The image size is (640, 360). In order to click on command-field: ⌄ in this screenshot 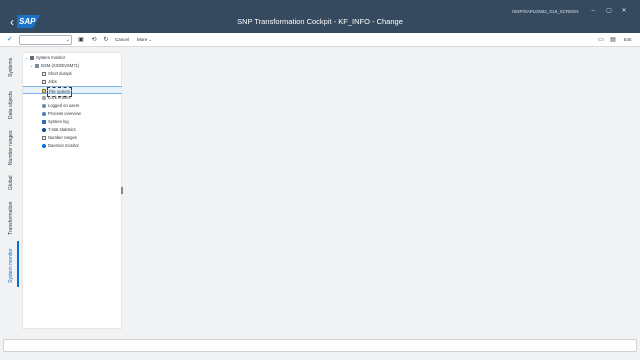, I will do `click(45, 40)`.